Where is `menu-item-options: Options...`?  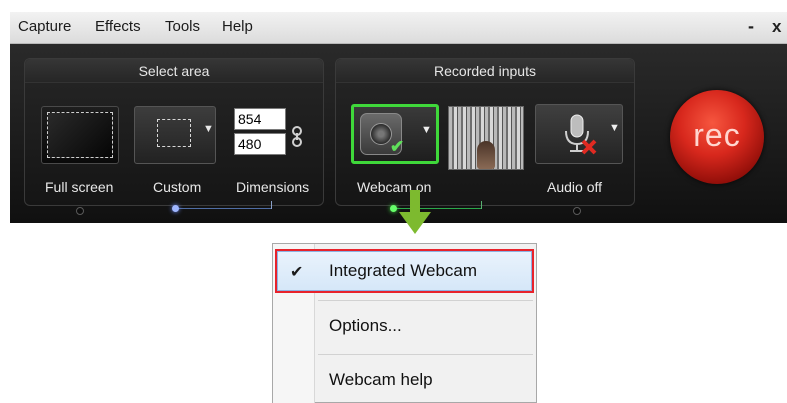 menu-item-options: Options... is located at coordinates (404, 326).